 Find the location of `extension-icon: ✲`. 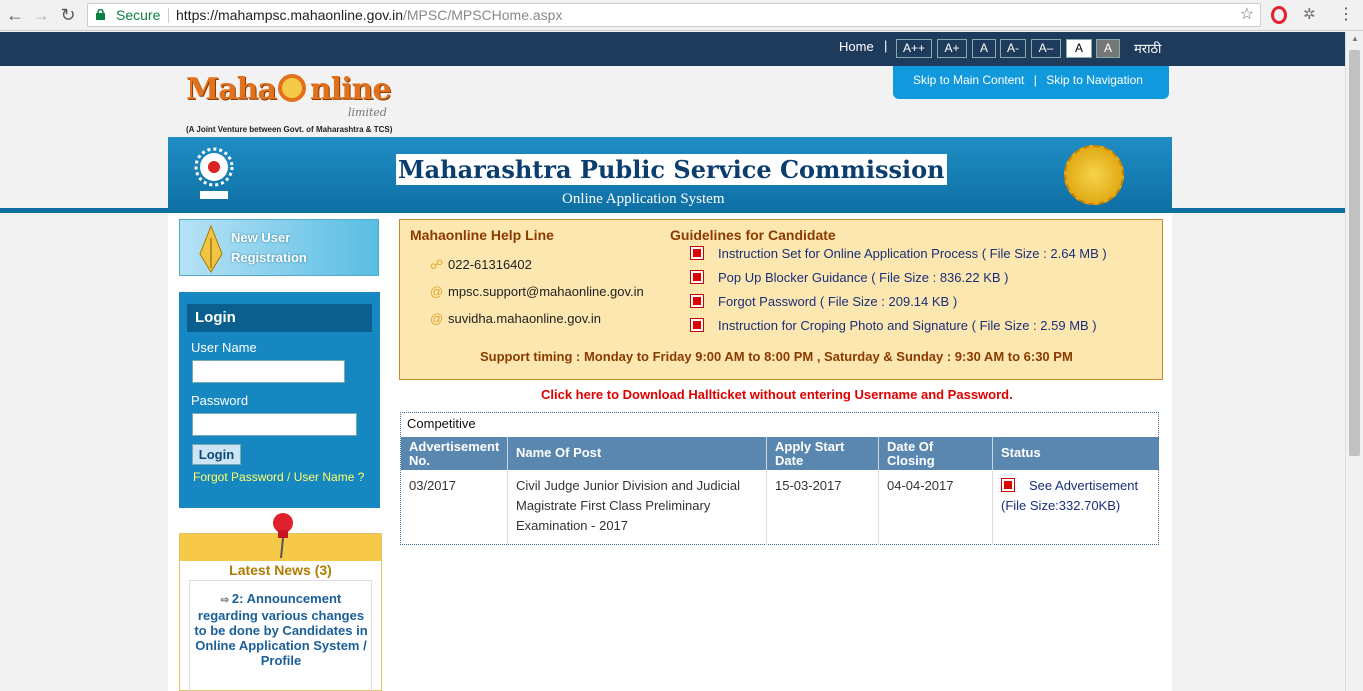

extension-icon: ✲ is located at coordinates (1309, 14).